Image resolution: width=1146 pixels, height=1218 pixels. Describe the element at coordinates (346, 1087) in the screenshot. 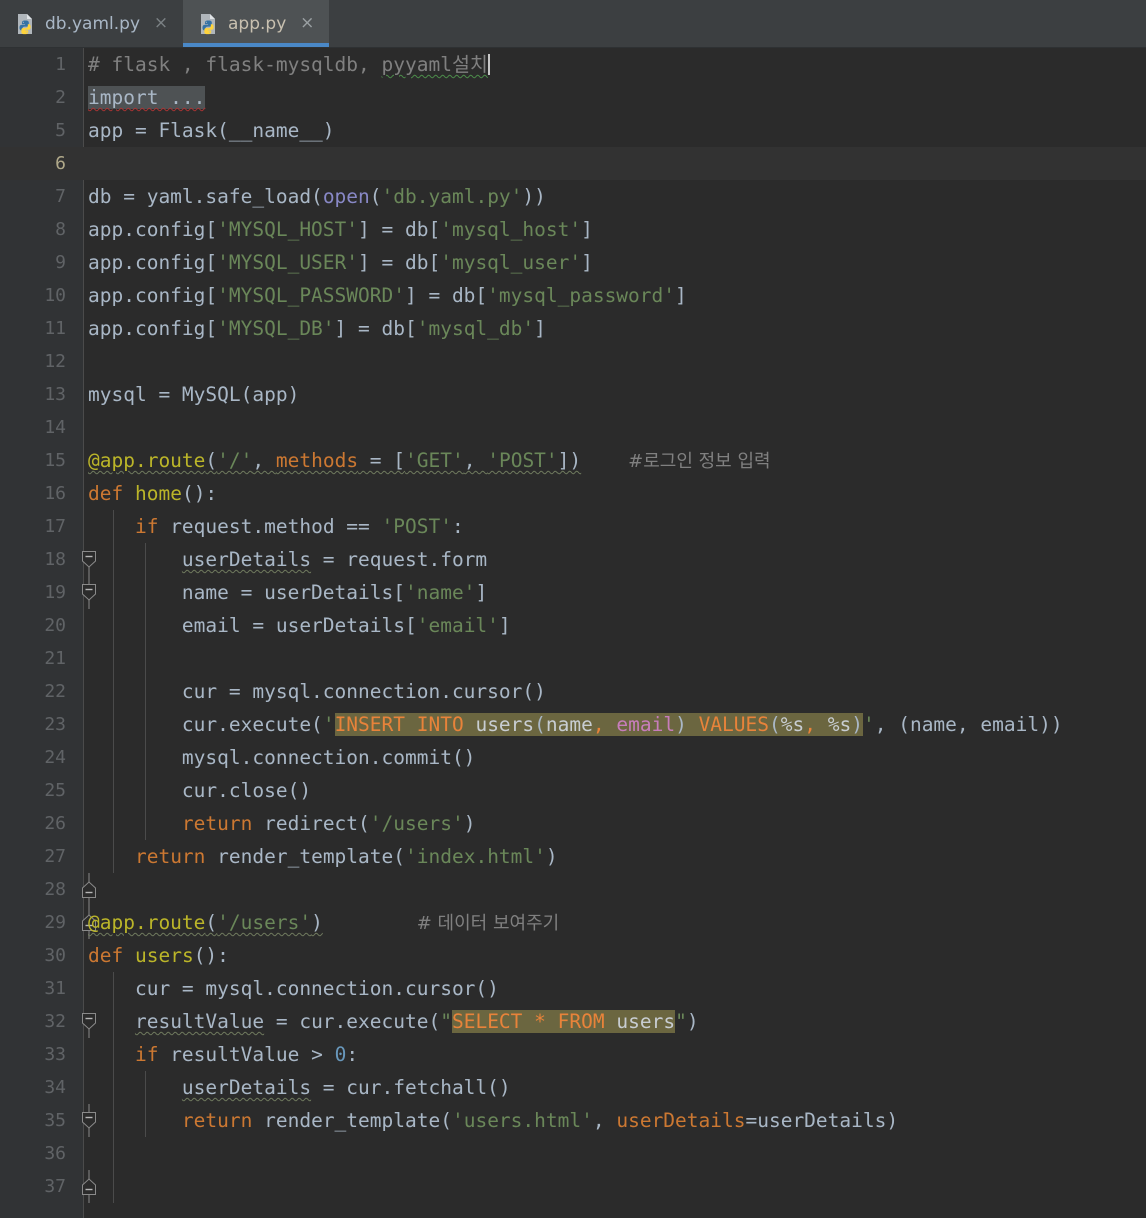

I see `line-content: userDetails = cur.fetchall()` at that location.